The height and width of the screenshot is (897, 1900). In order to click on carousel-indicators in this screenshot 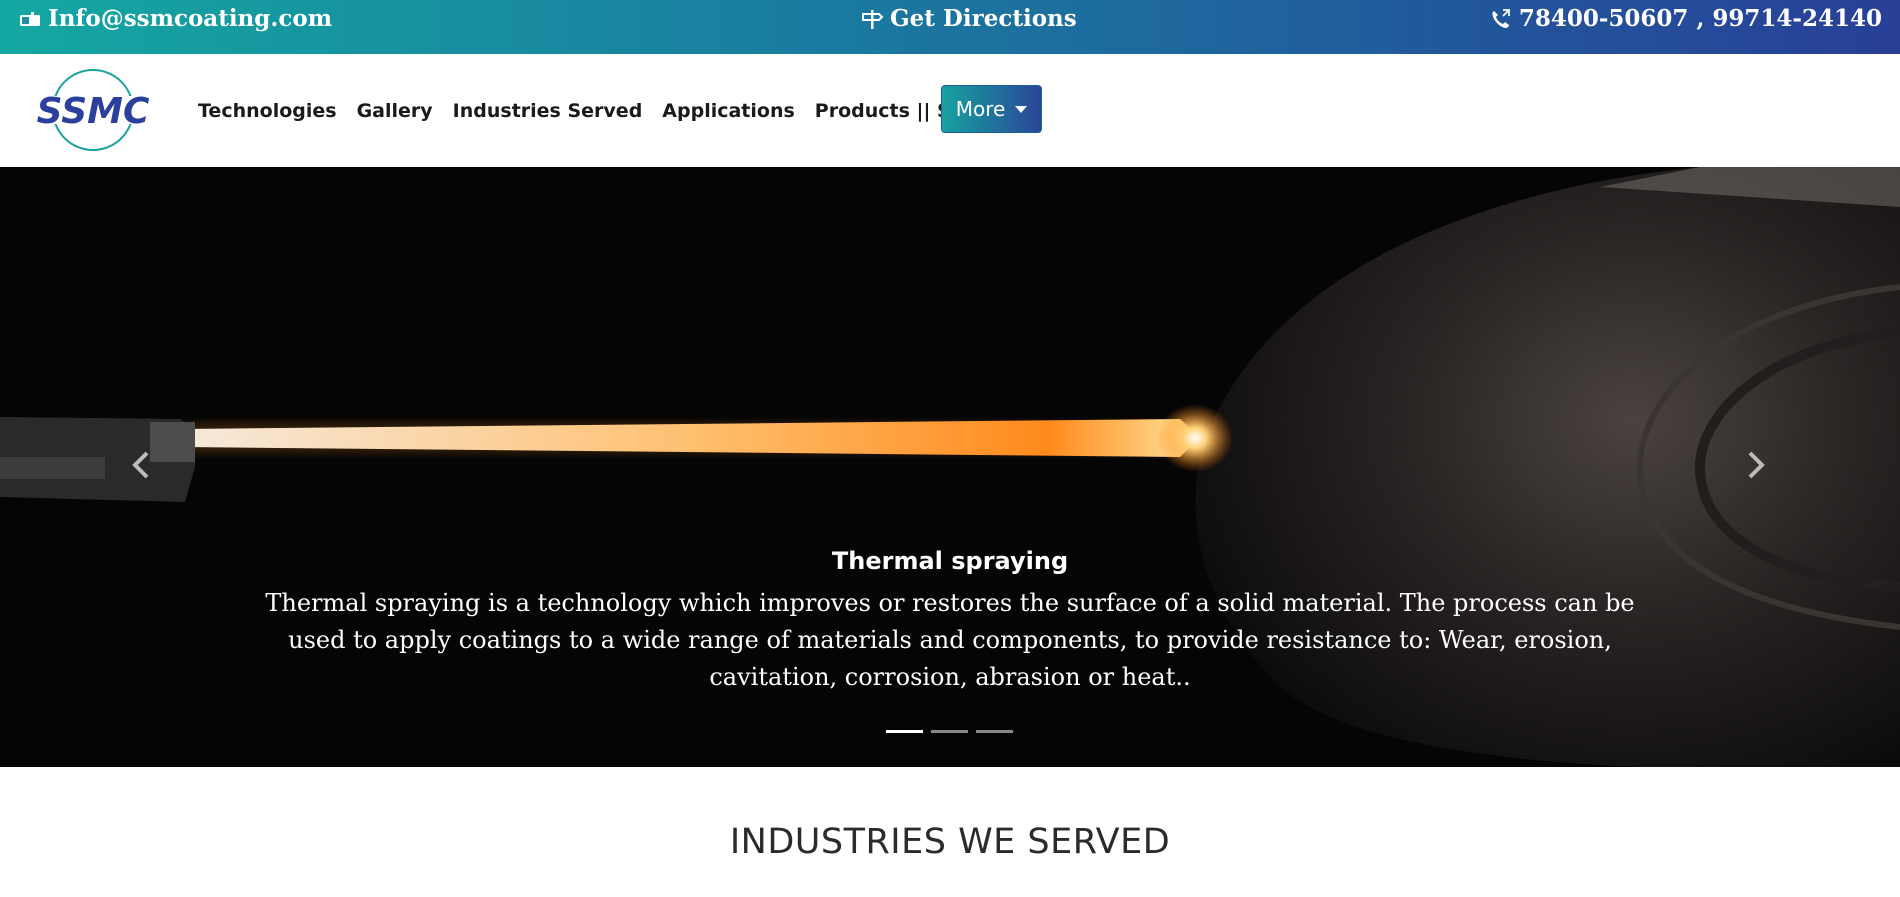, I will do `click(953, 731)`.